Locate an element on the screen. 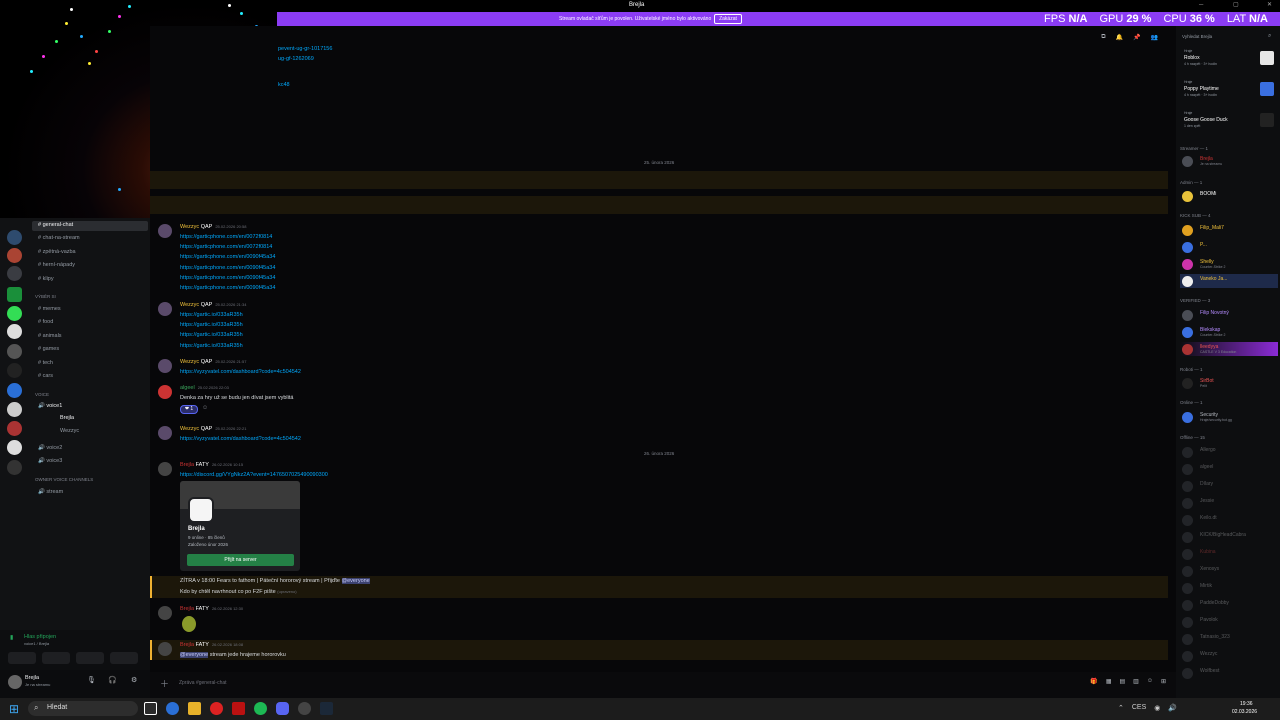  message-author: Brejla FATY 26.02.2026 18:08 is located at coordinates (211, 645).